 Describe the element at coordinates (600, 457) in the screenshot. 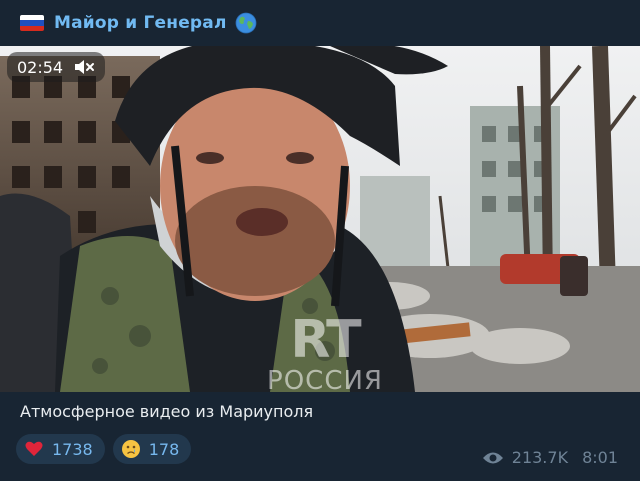

I see `post-time: 8:01` at that location.